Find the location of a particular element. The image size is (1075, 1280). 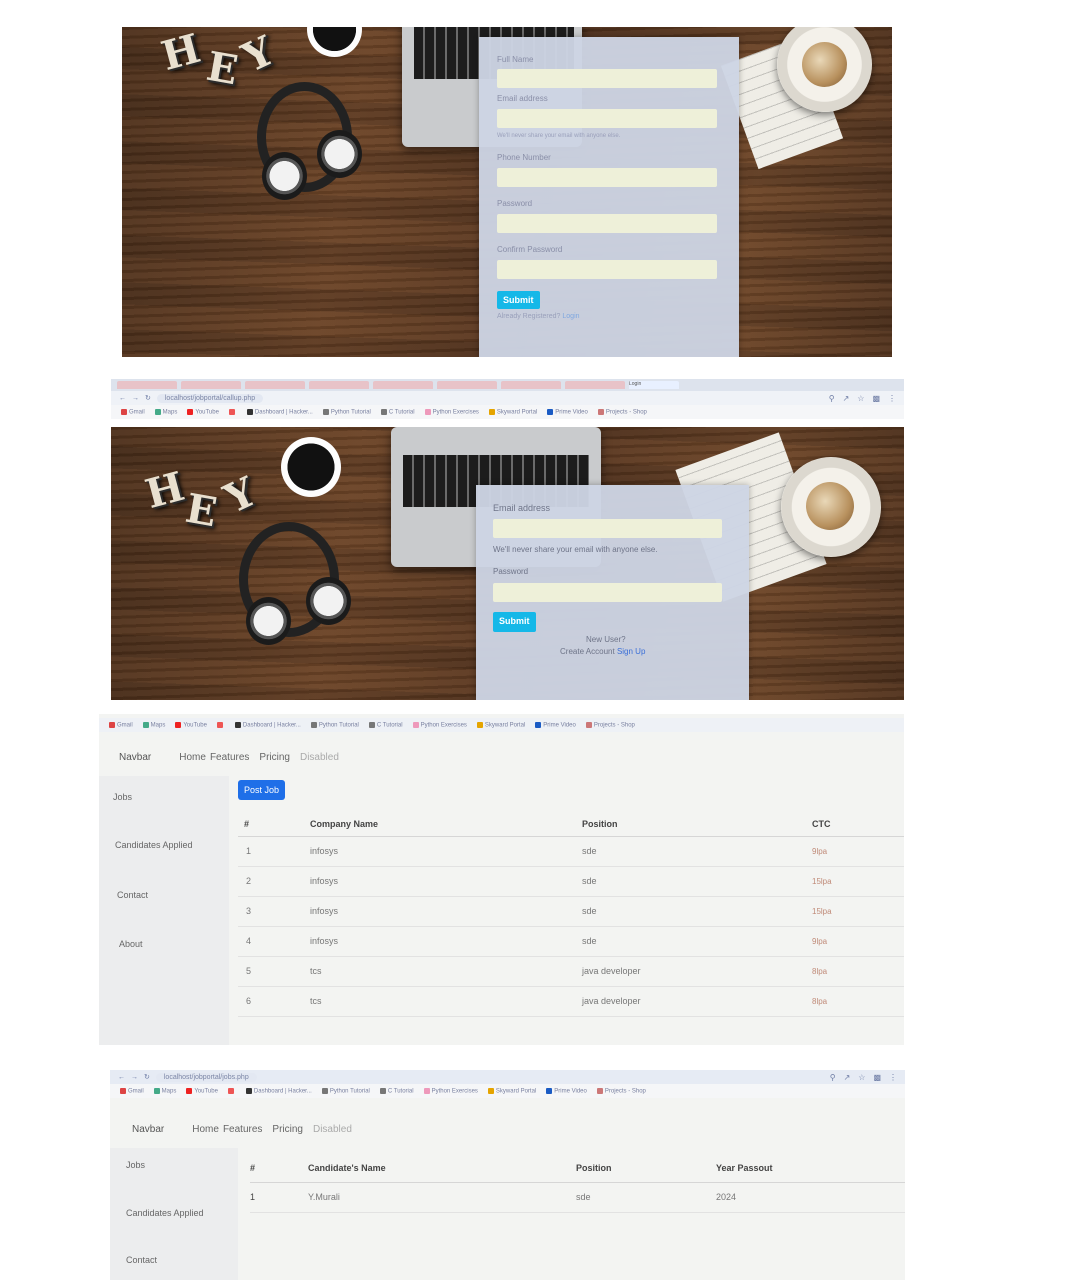

password-label: Password is located at coordinates (511, 571).